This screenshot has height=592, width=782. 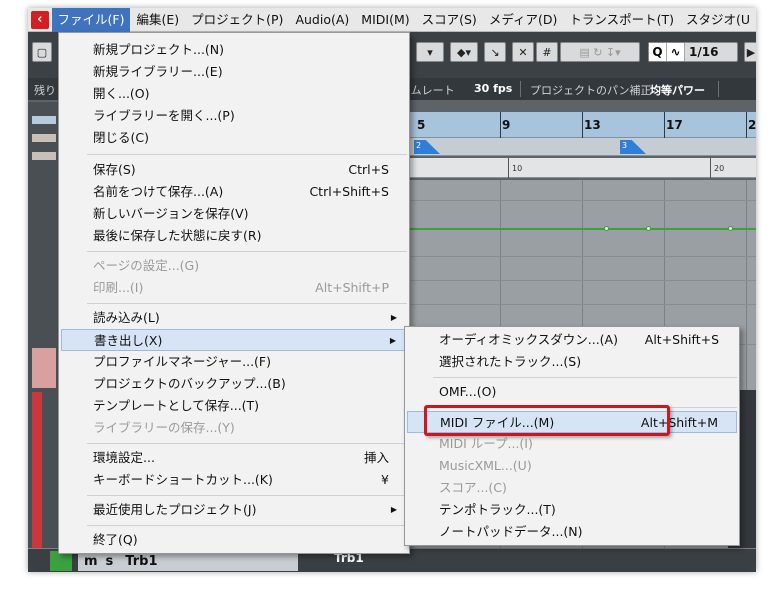 I want to click on menu-item-save-as: 名前をつけて保存...(A) Ctrl+Shift+S, so click(x=234, y=192).